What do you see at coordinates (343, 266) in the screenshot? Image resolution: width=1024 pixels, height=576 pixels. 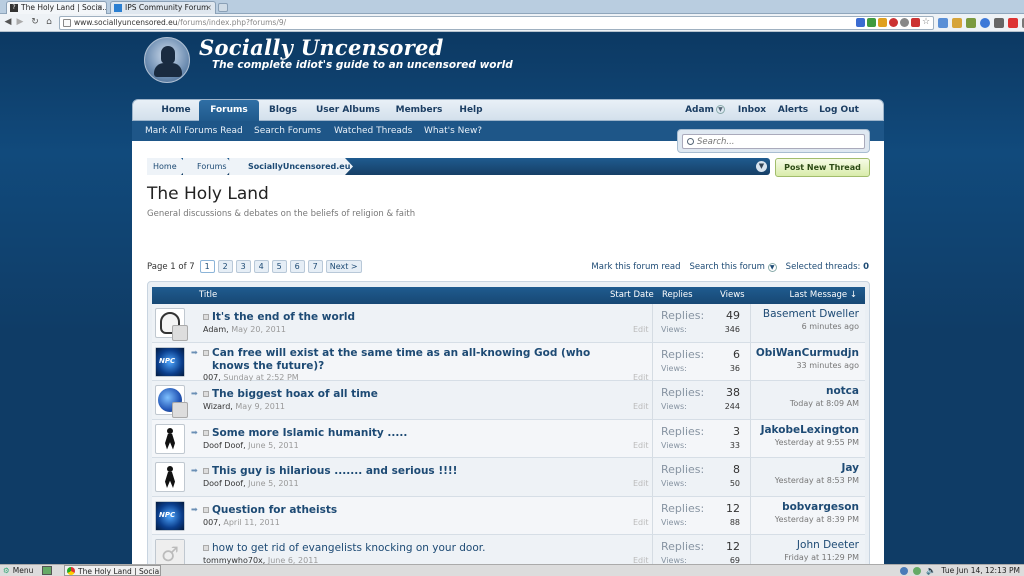 I see `next-page-link: Next >` at bounding box center [343, 266].